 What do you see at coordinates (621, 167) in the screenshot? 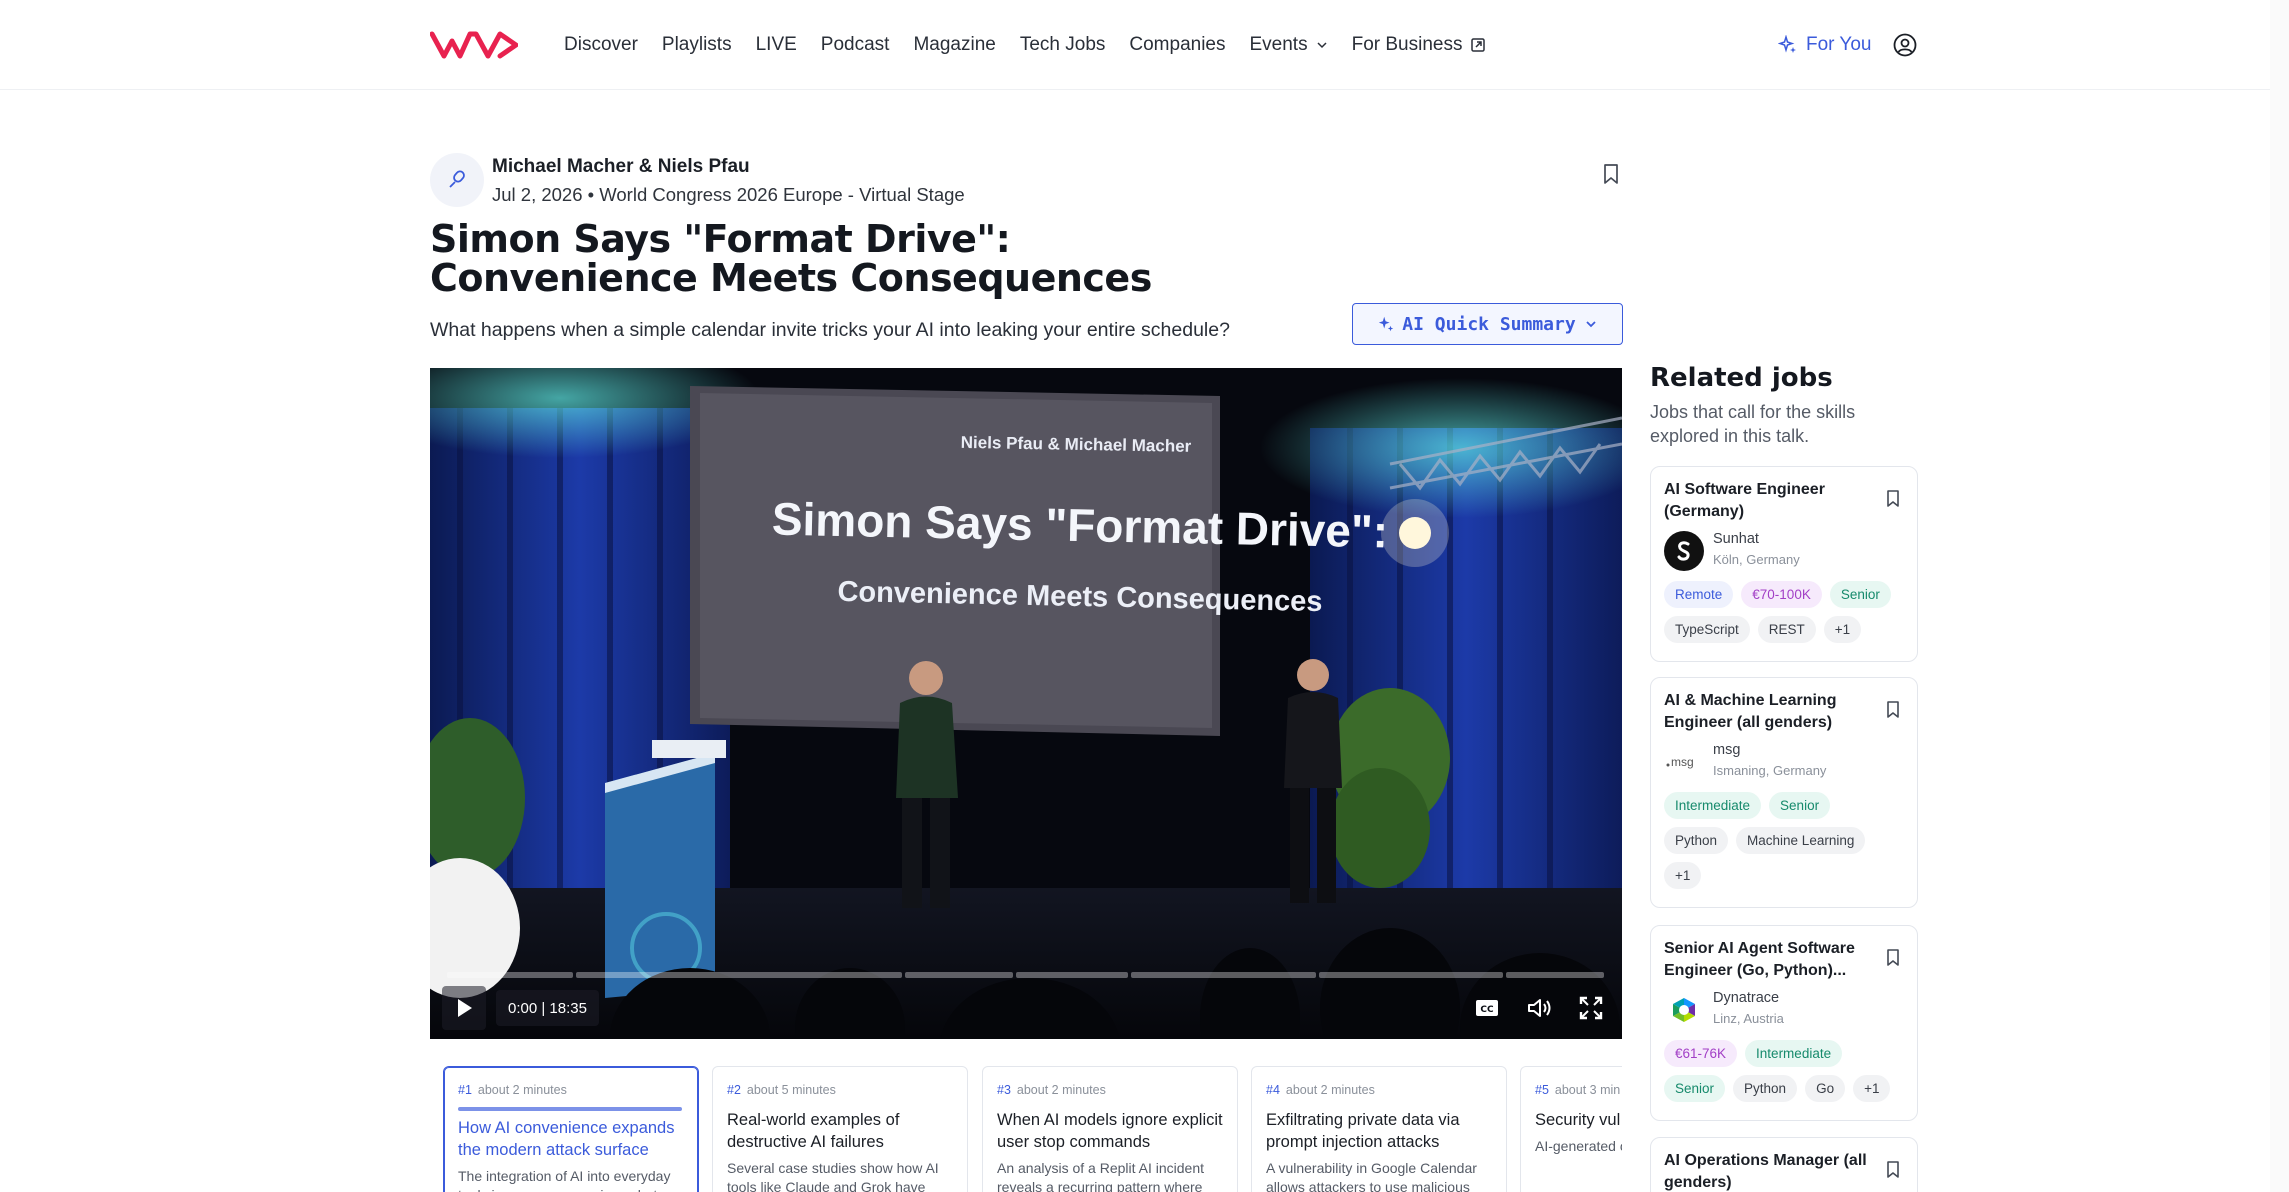
I see `speaker-names: Michael Macher & Niels Pfau` at bounding box center [621, 167].